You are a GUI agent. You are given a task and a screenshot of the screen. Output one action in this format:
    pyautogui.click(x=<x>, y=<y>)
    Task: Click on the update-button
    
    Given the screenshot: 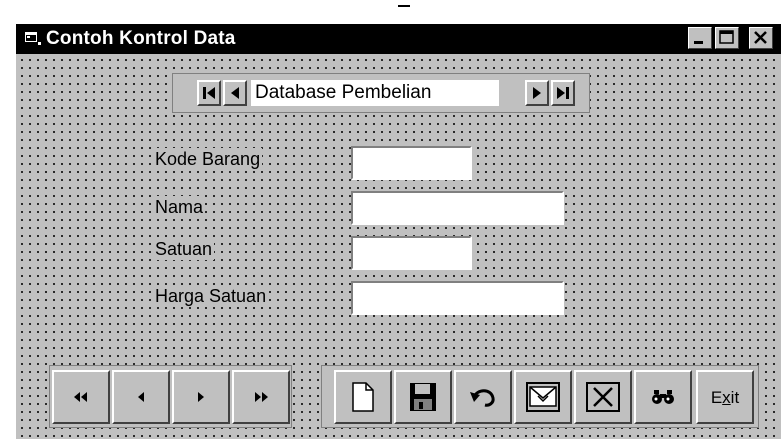 What is the action you would take?
    pyautogui.click(x=543, y=397)
    